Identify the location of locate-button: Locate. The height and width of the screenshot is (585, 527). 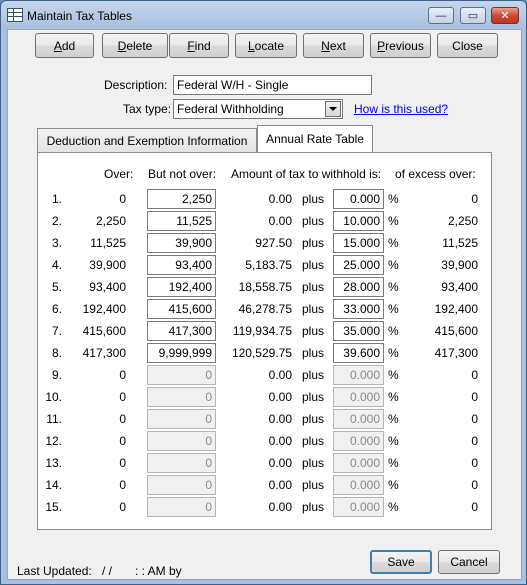
(266, 45).